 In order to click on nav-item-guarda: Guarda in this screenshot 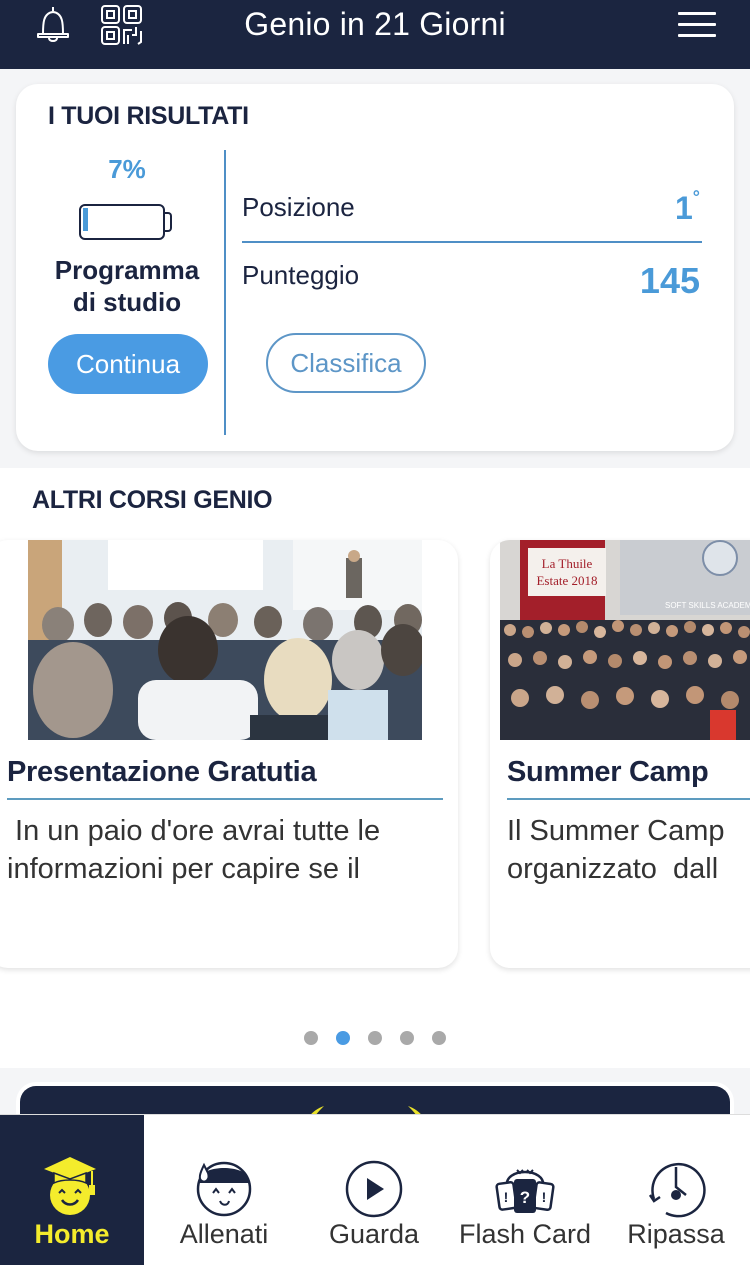, I will do `click(374, 1190)`.